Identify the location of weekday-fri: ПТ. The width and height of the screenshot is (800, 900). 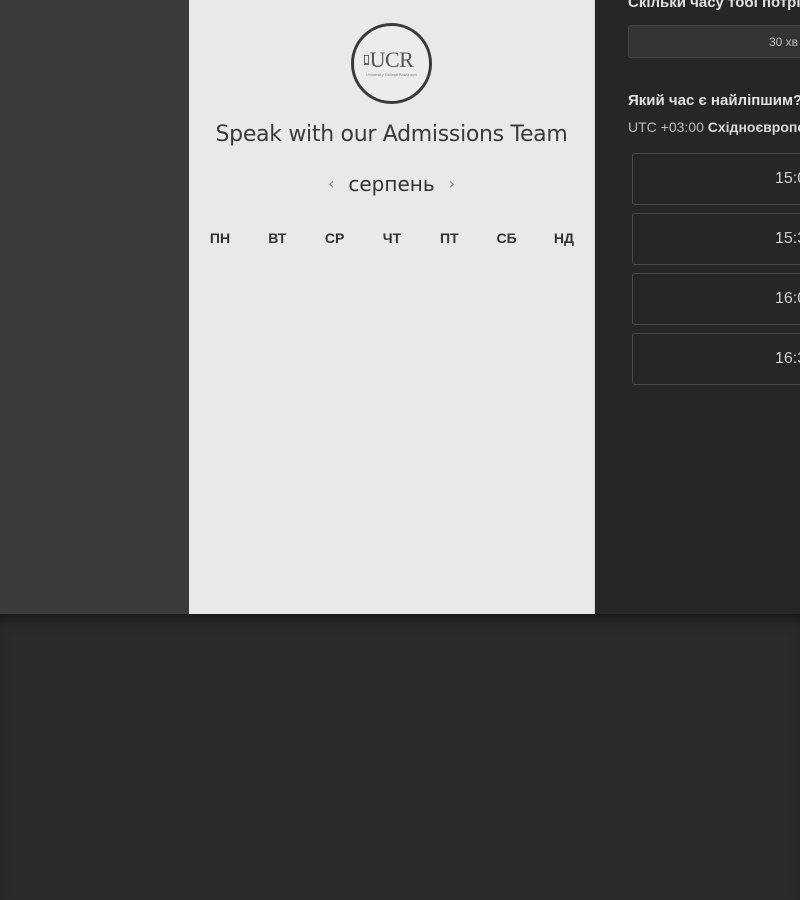
(449, 238).